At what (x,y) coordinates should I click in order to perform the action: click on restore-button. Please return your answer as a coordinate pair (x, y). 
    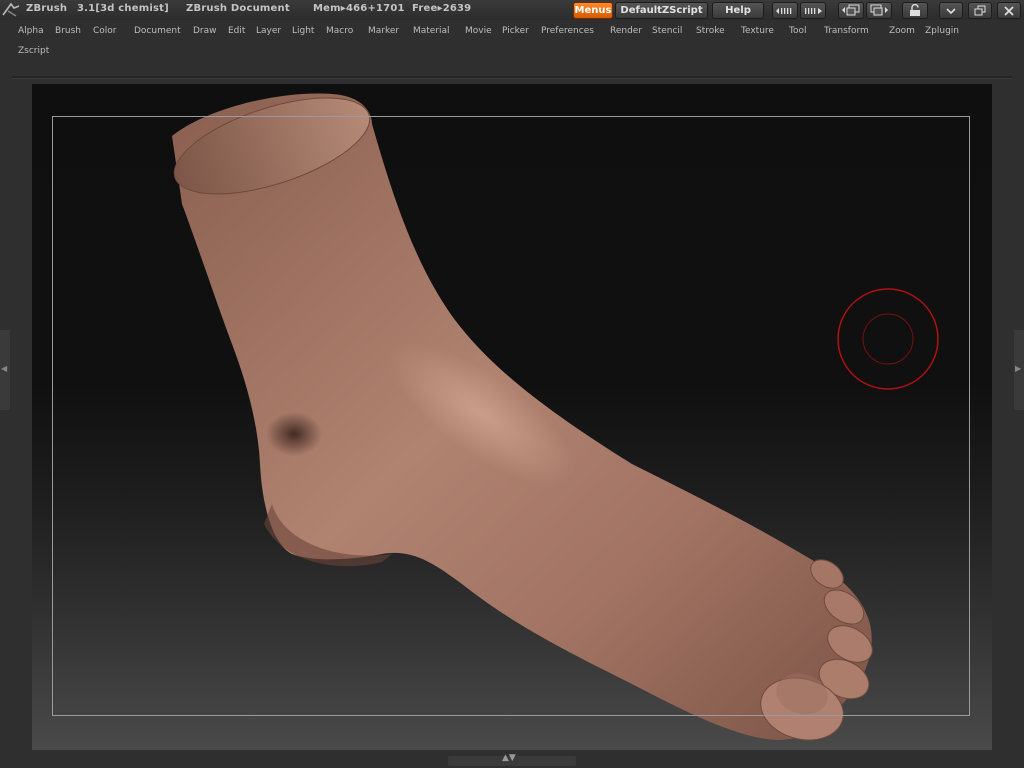
    Looking at the image, I should click on (980, 10).